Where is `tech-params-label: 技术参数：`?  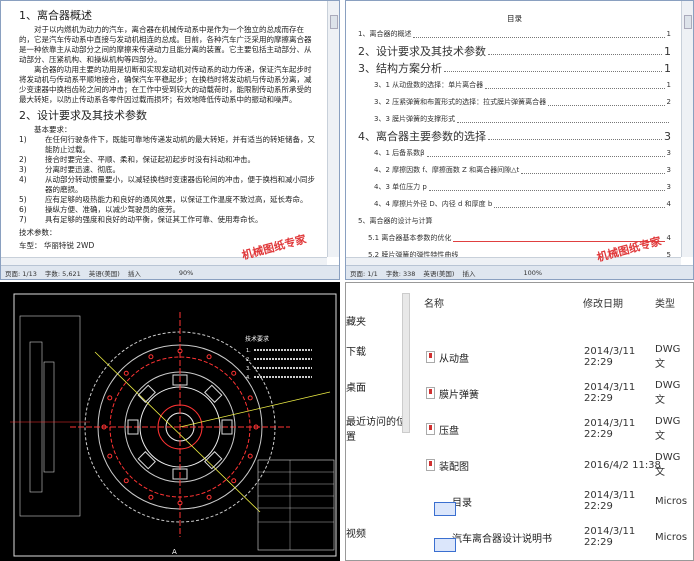 tech-params-label: 技术参数： is located at coordinates (38, 232).